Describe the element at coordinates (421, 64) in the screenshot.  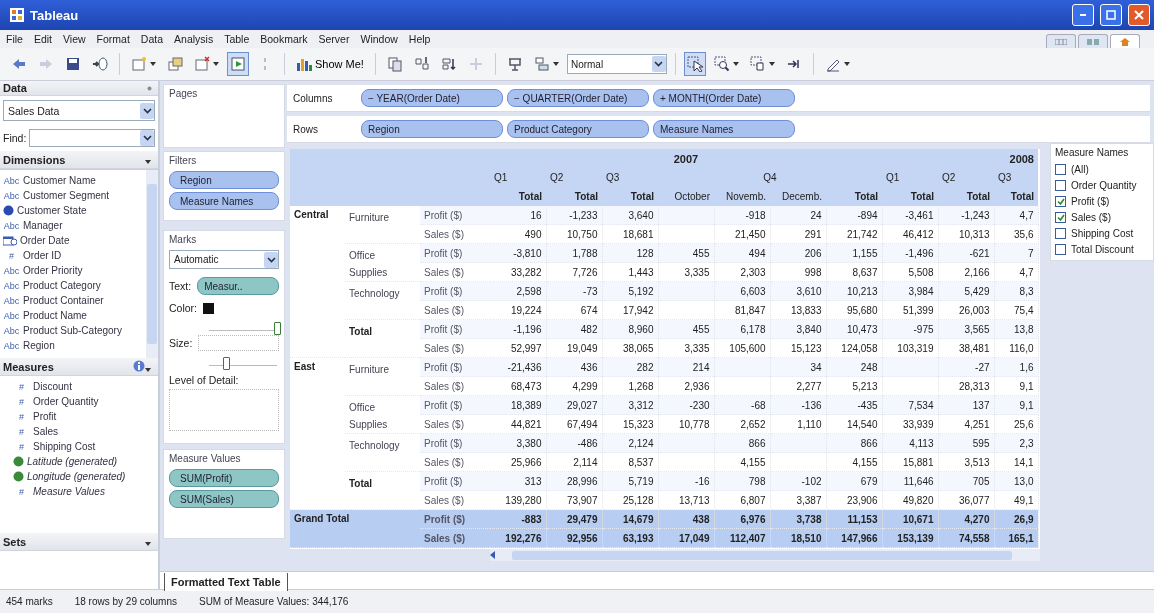
I see `sort-ascending-icon` at that location.